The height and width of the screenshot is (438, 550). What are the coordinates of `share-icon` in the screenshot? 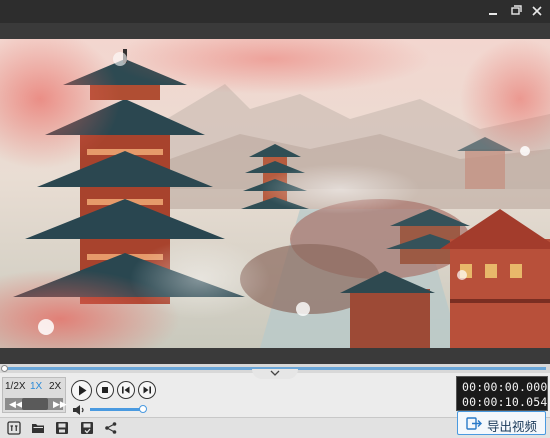 It's located at (111, 428).